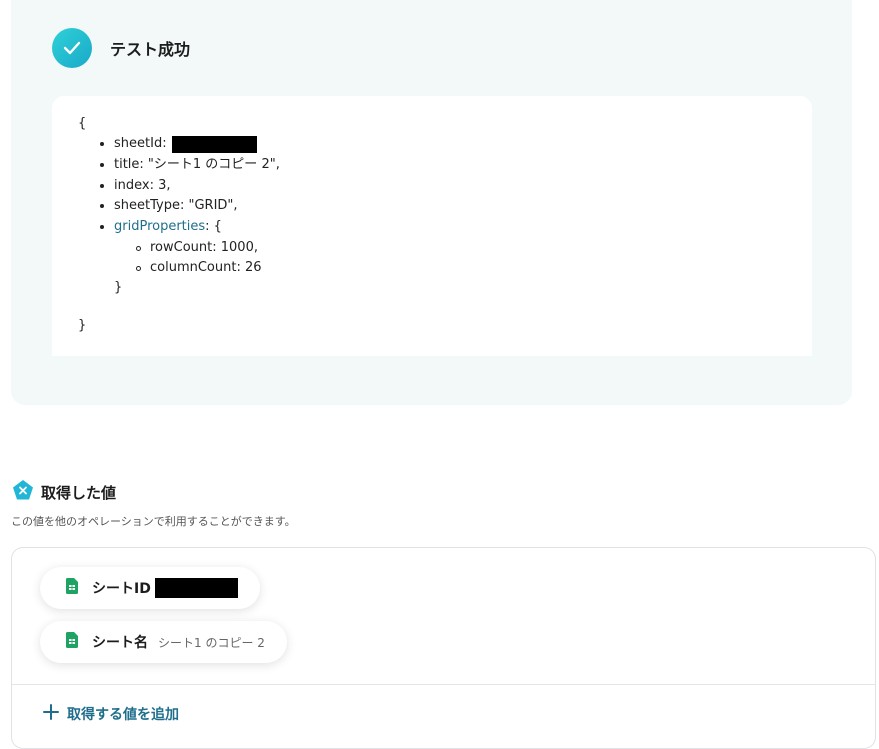 The height and width of the screenshot is (749, 879). What do you see at coordinates (120, 643) in the screenshot?
I see `chip-label: シート名` at bounding box center [120, 643].